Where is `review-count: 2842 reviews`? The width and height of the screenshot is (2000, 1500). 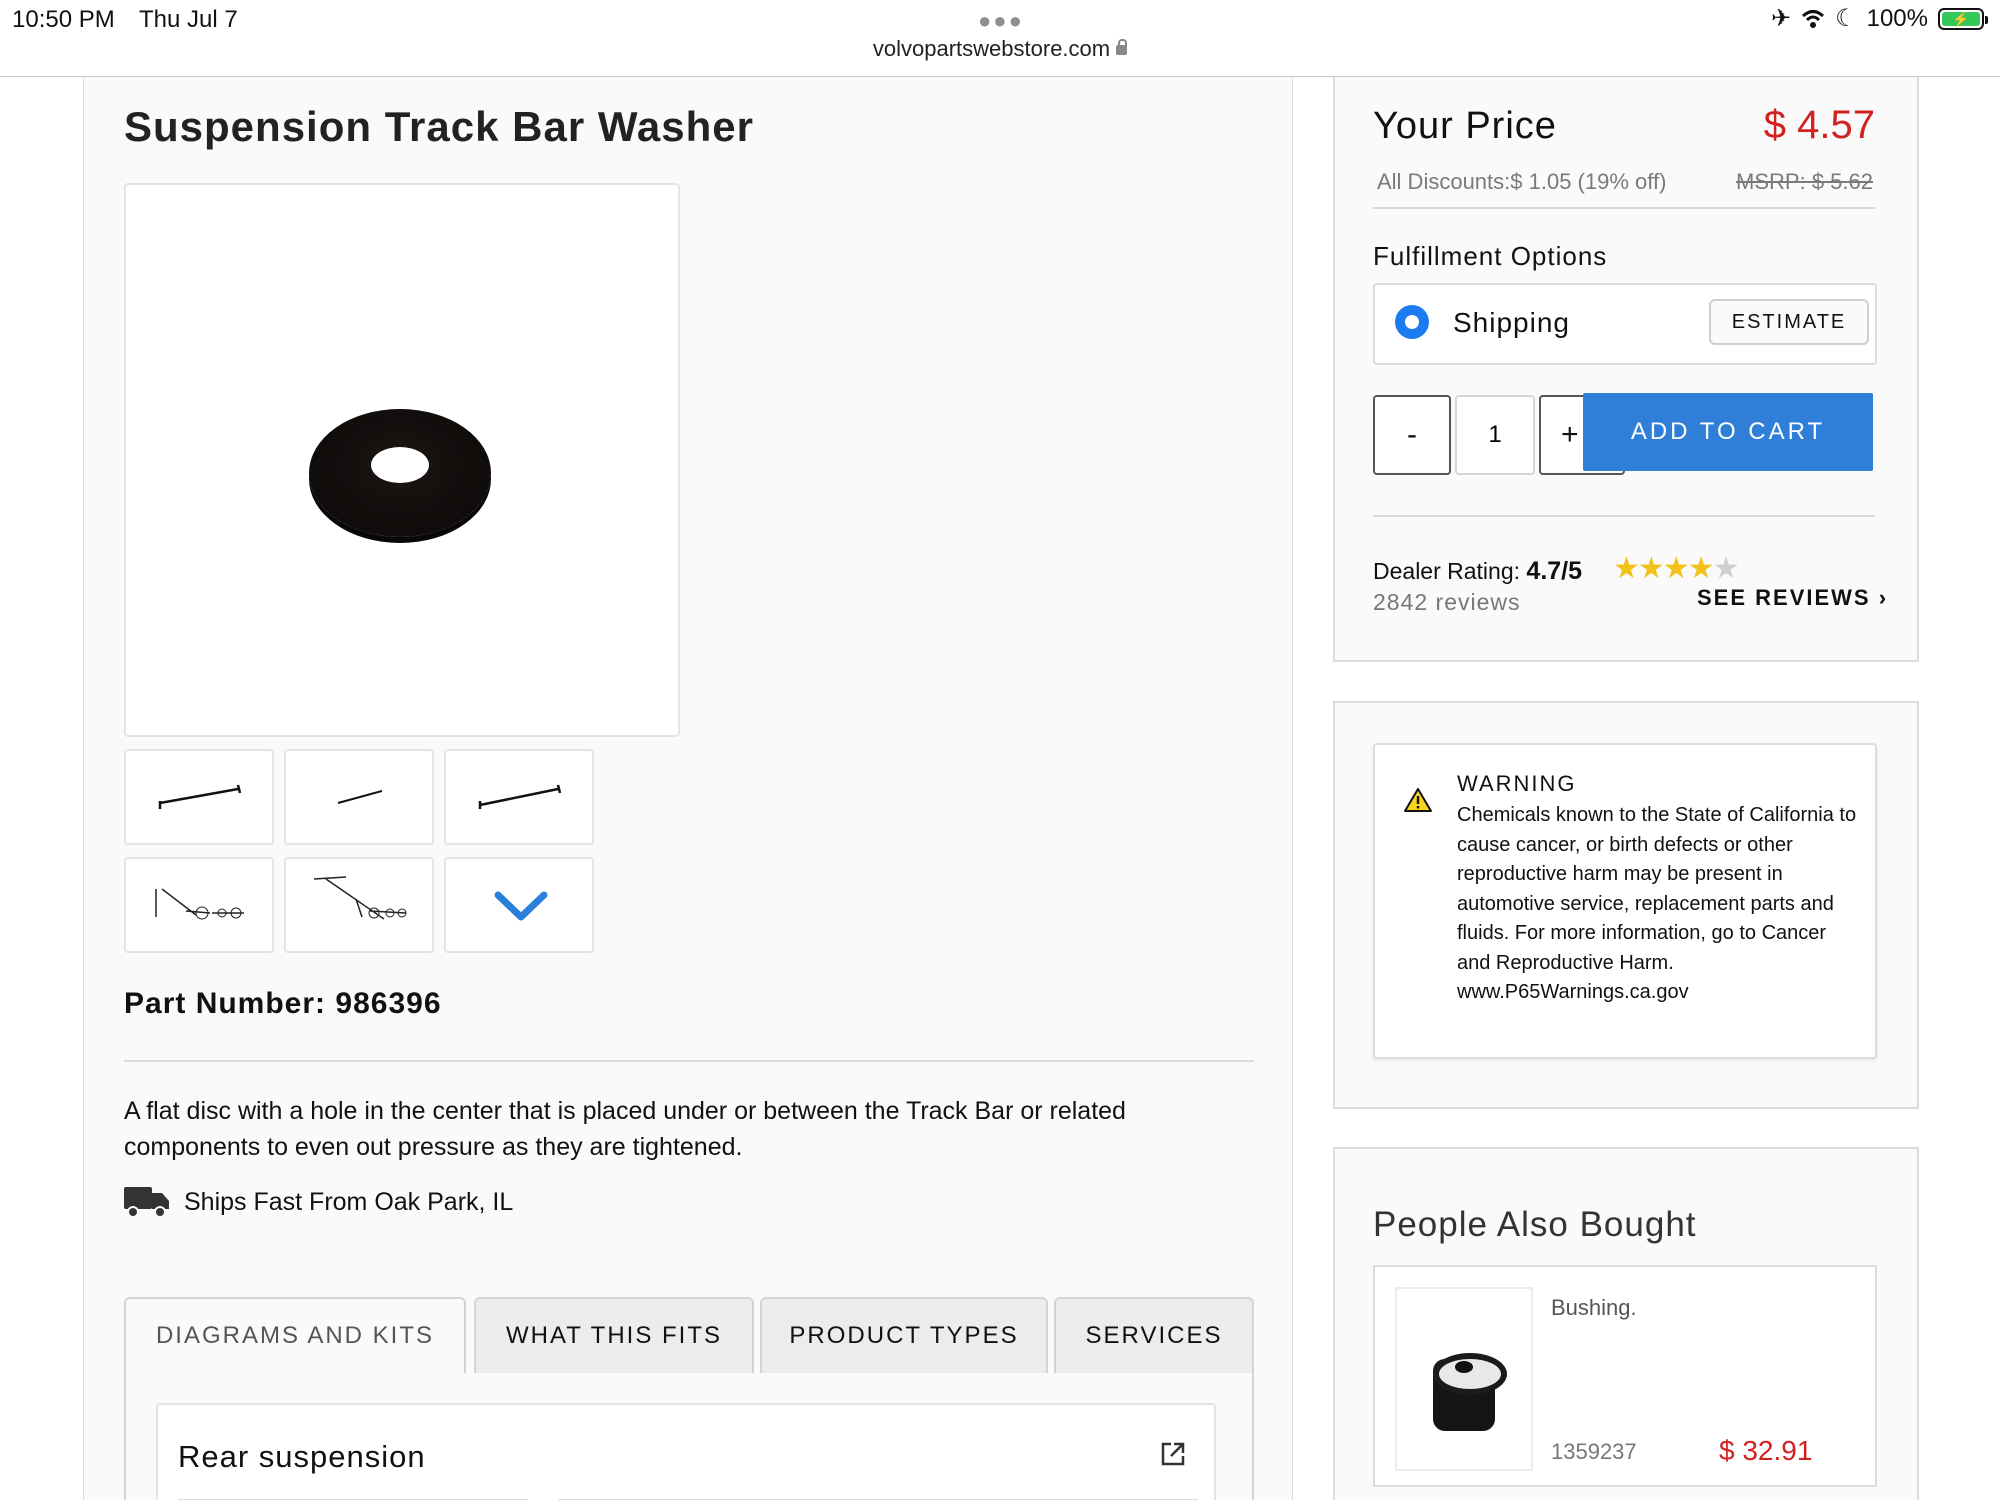
review-count: 2842 reviews is located at coordinates (1447, 602).